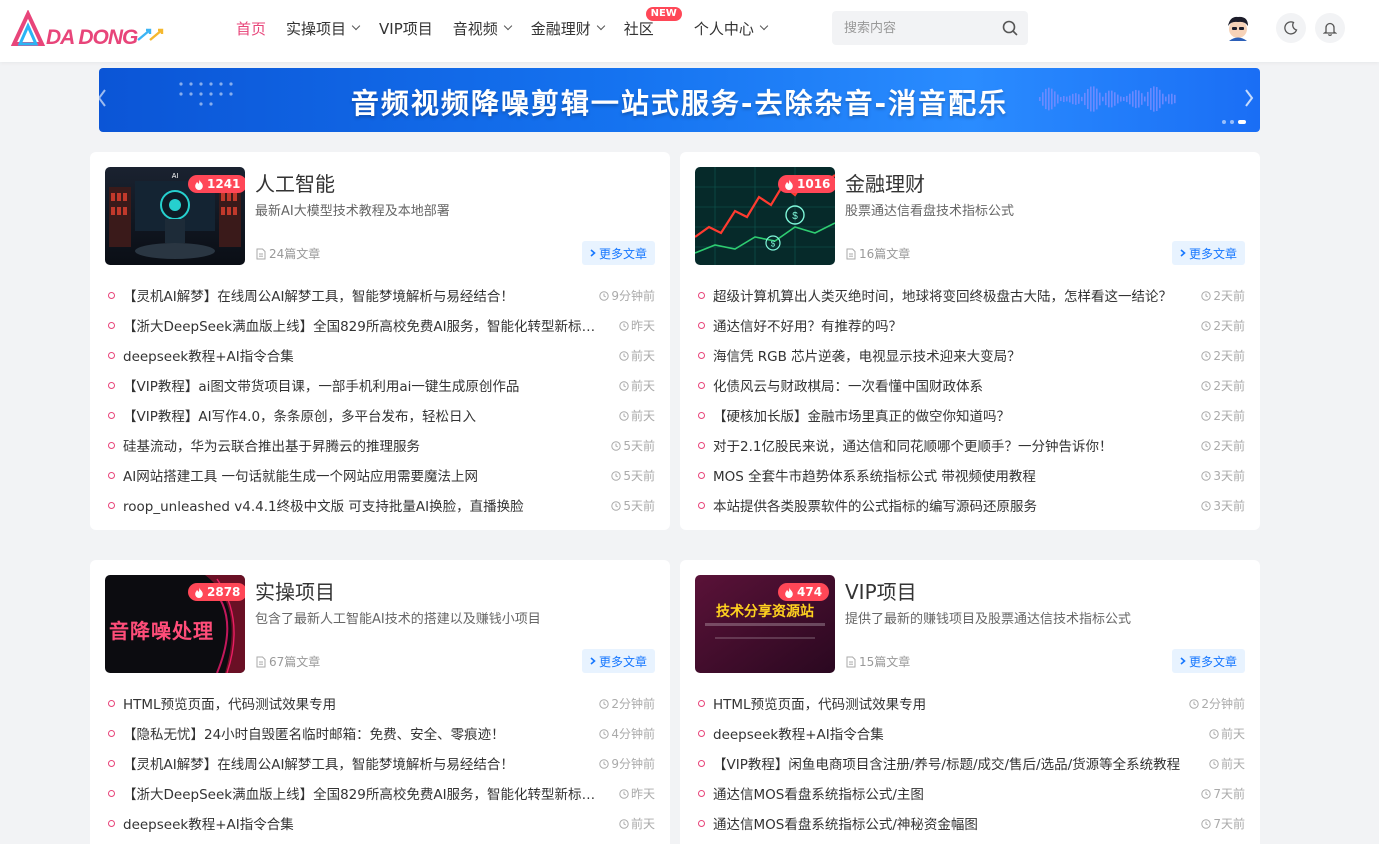  What do you see at coordinates (295, 182) in the screenshot?
I see `category-title: 人工智能` at bounding box center [295, 182].